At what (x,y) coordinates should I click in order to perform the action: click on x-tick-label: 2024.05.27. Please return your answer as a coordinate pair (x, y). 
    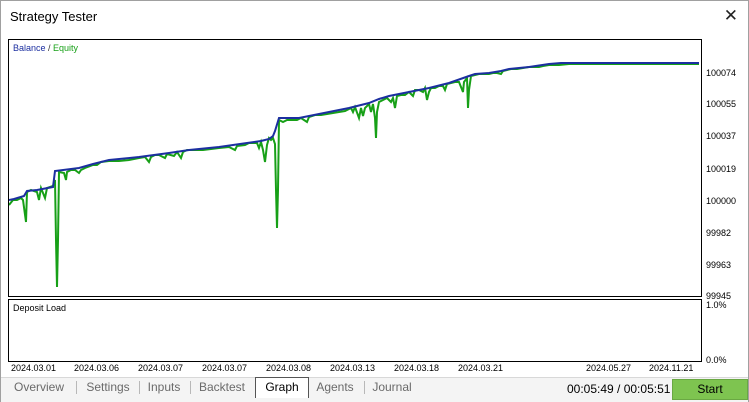
    Looking at the image, I should click on (609, 368).